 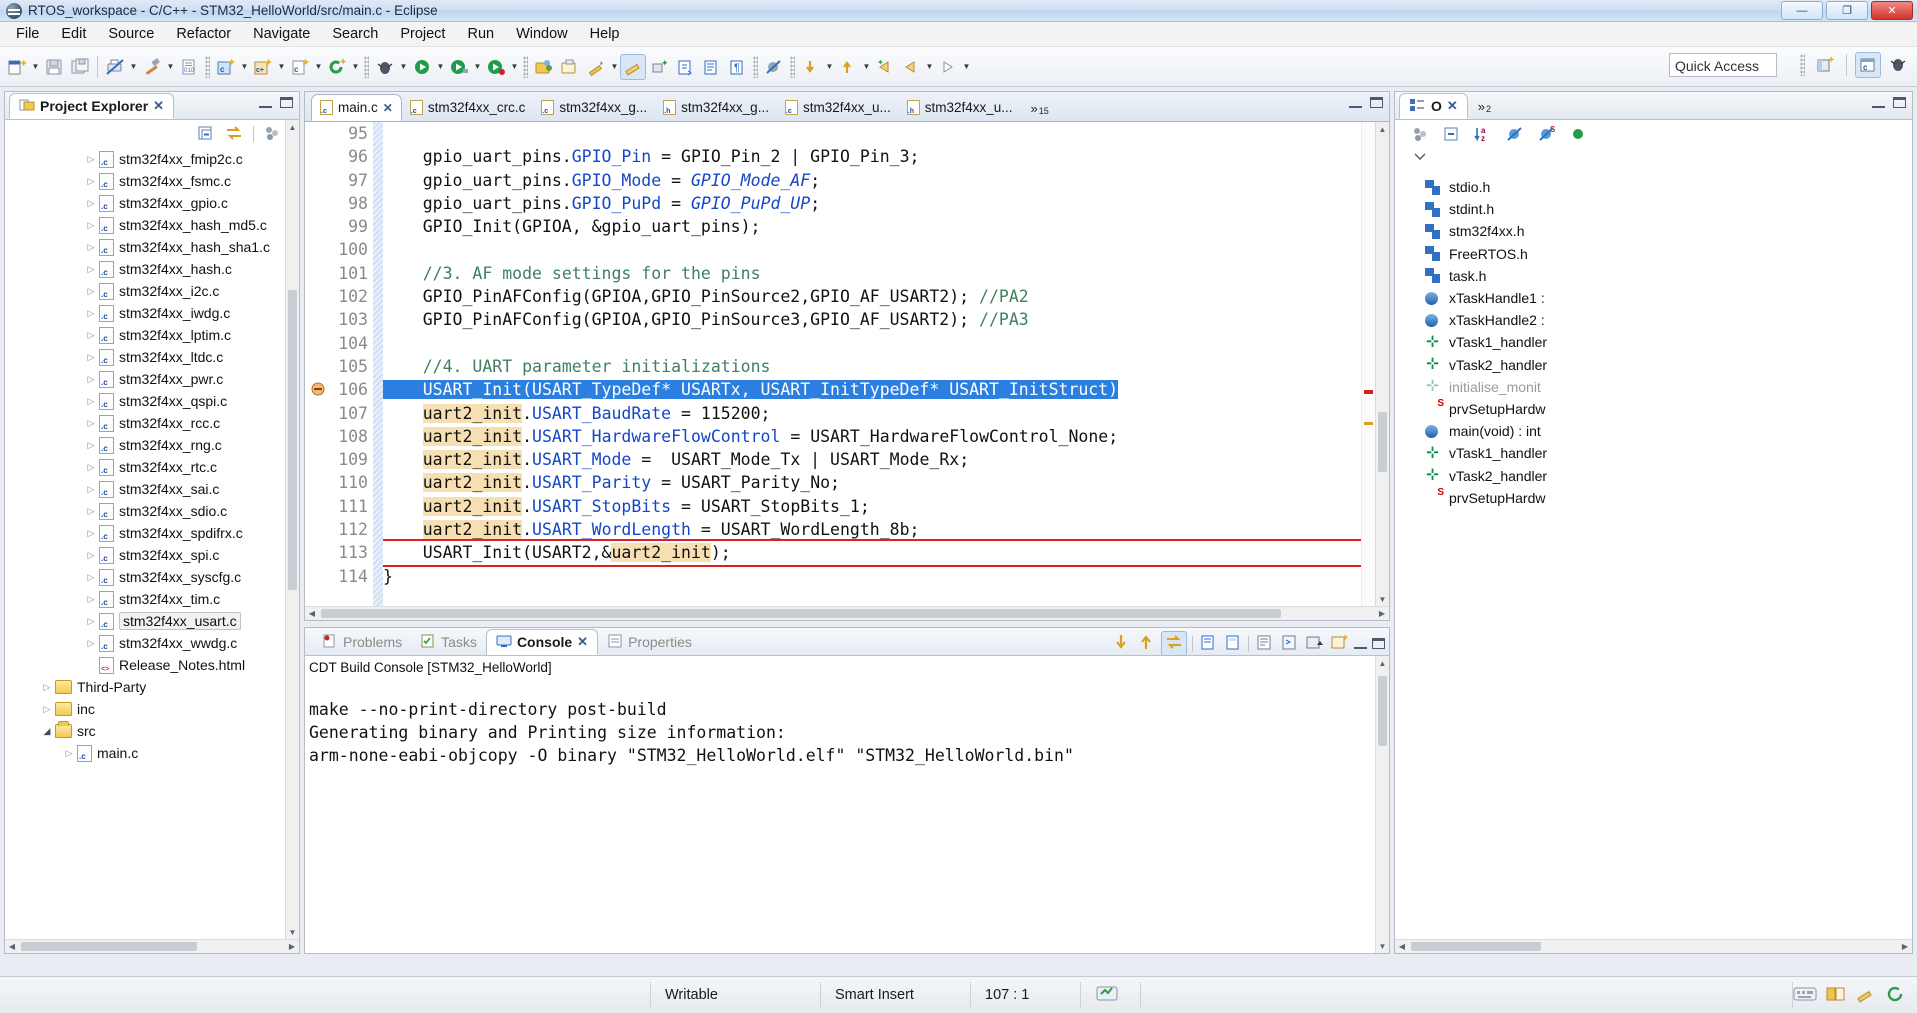 I want to click on build-status-icon, so click(x=1107, y=995).